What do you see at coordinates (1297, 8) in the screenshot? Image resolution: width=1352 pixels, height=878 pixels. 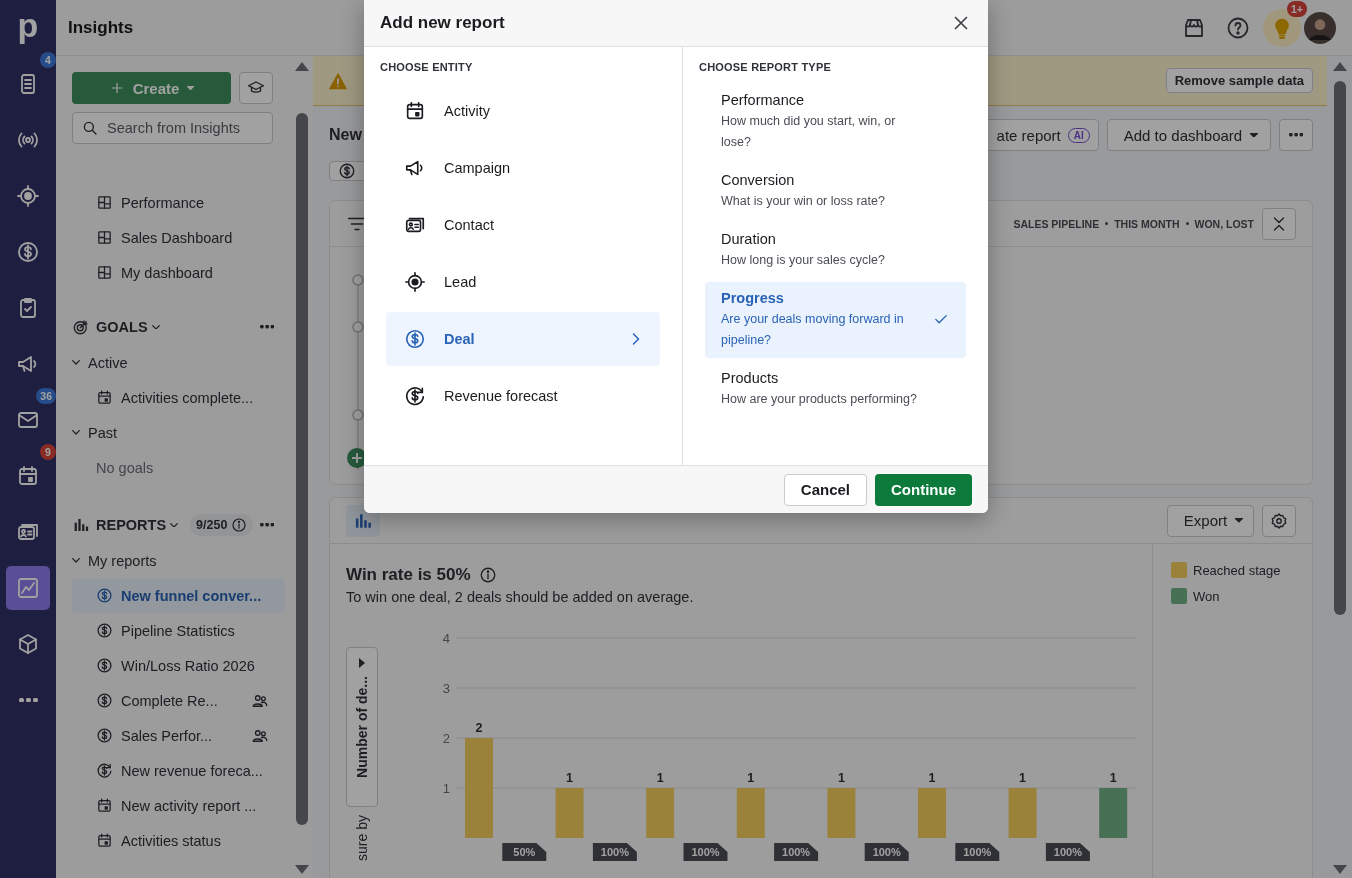 I see `count-badge: 1+` at bounding box center [1297, 8].